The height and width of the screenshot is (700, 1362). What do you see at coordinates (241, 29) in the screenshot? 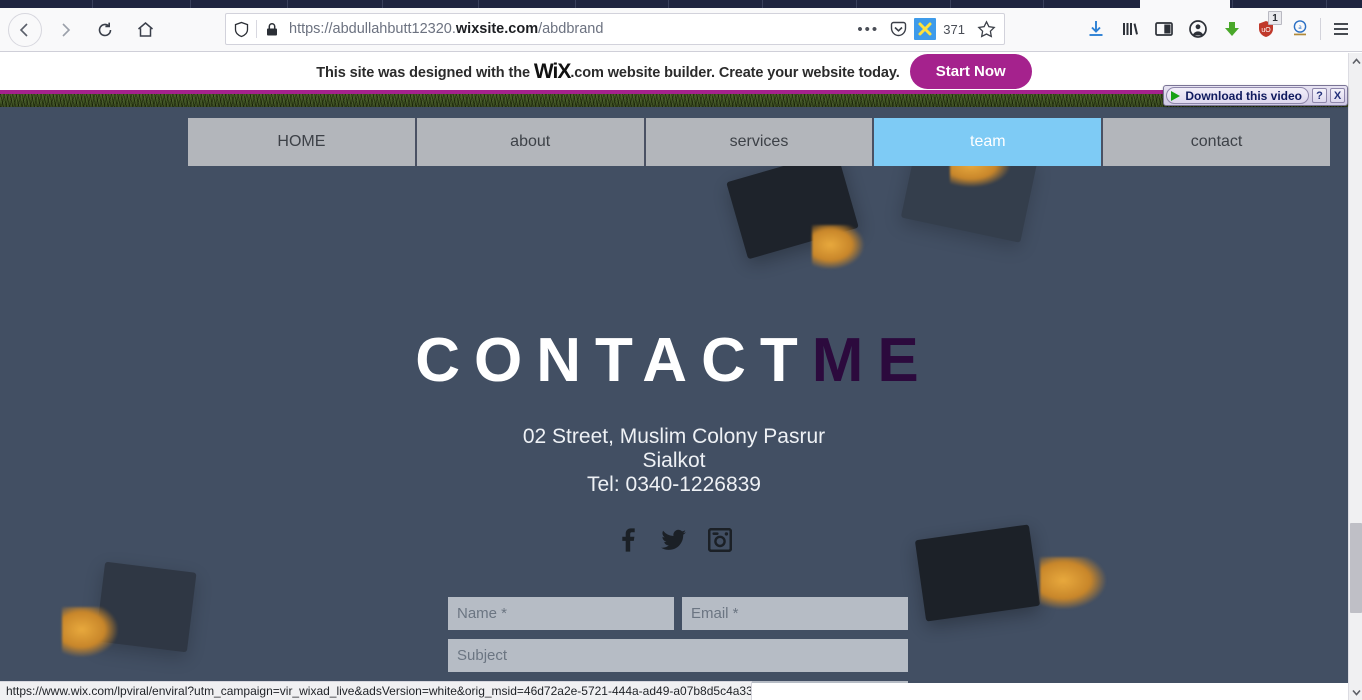
I see `tracking-protection-icon` at bounding box center [241, 29].